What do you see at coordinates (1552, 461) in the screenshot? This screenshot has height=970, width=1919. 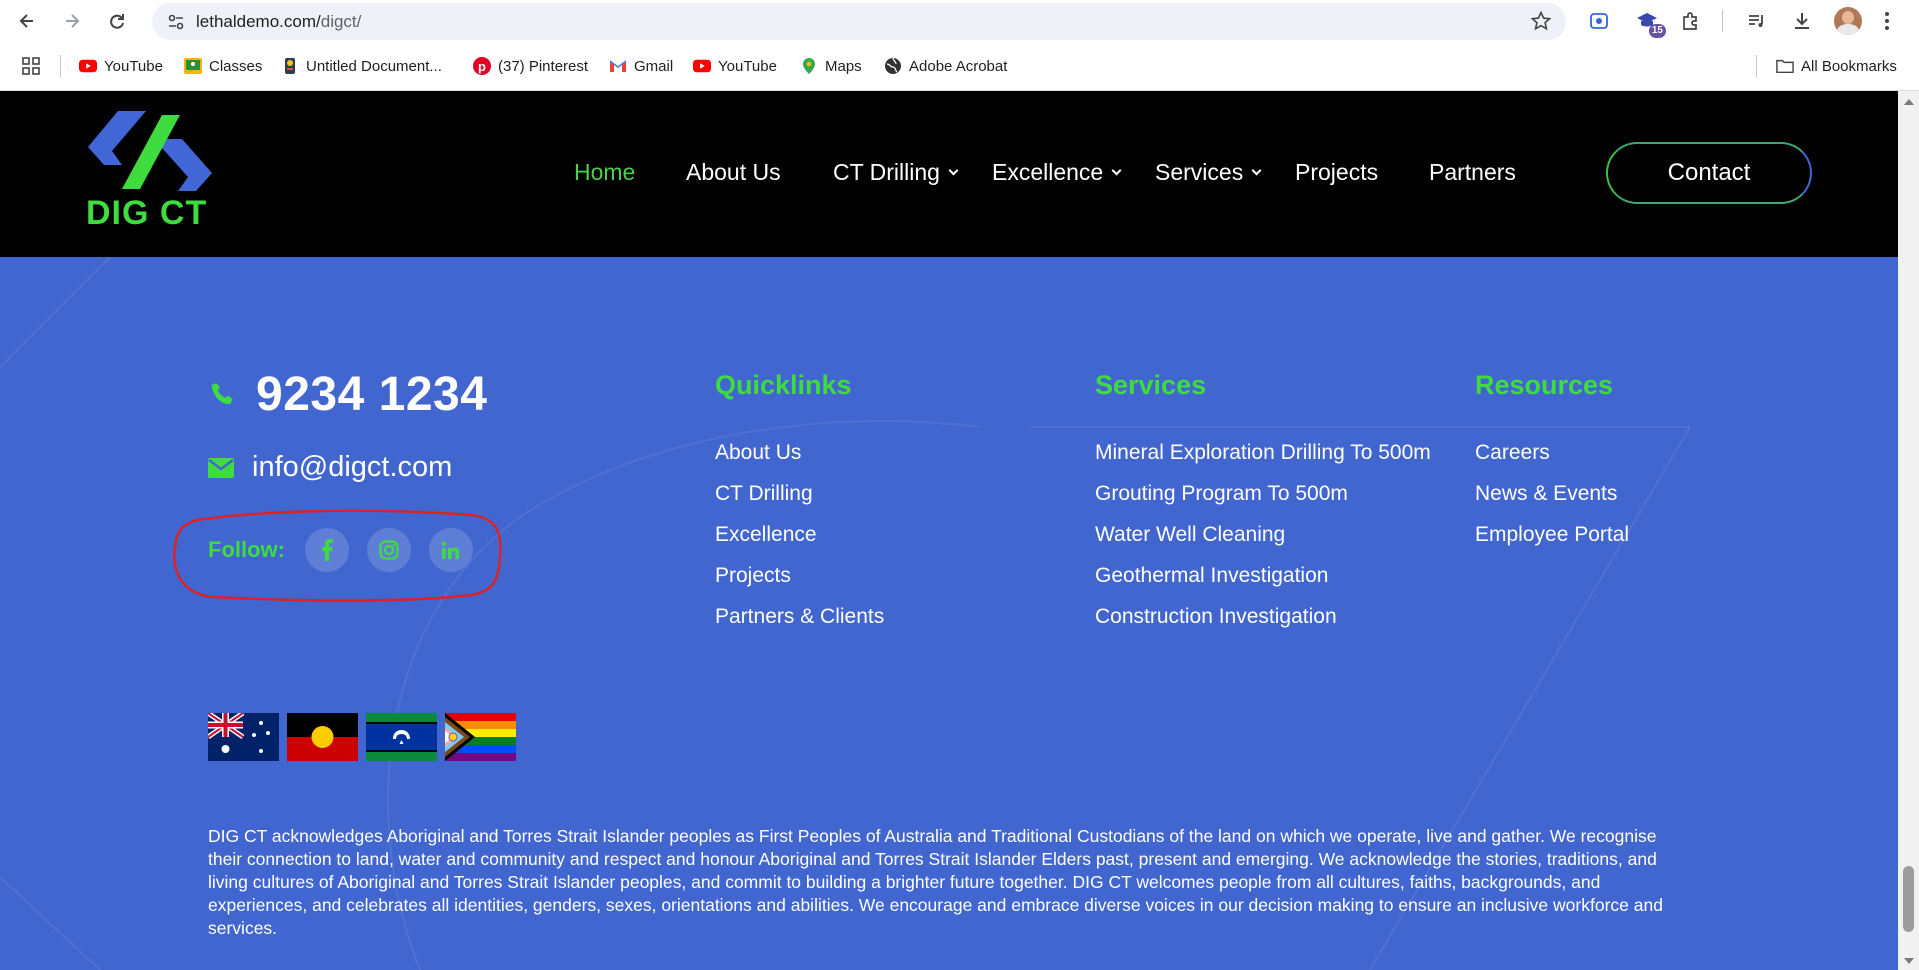 I see `resource-careers: Careers` at bounding box center [1552, 461].